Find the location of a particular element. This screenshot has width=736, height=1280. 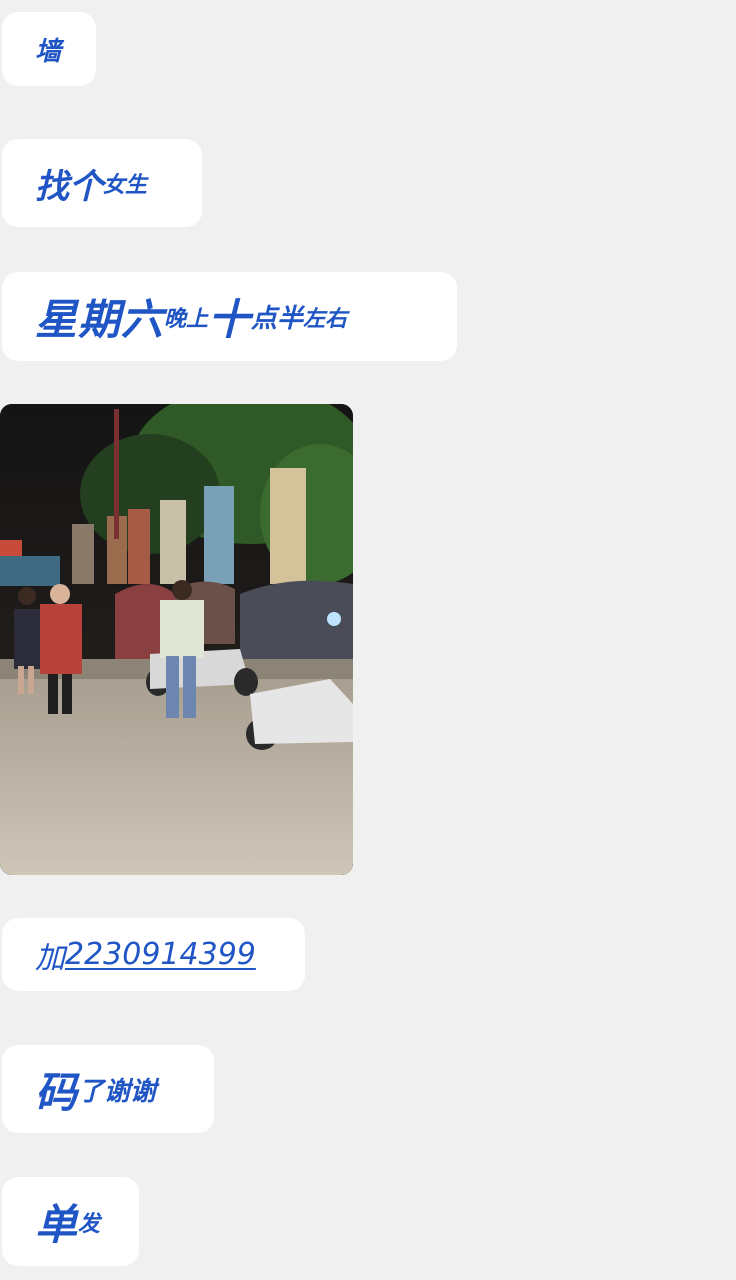

message-text-large: 十 is located at coordinates (230, 319).